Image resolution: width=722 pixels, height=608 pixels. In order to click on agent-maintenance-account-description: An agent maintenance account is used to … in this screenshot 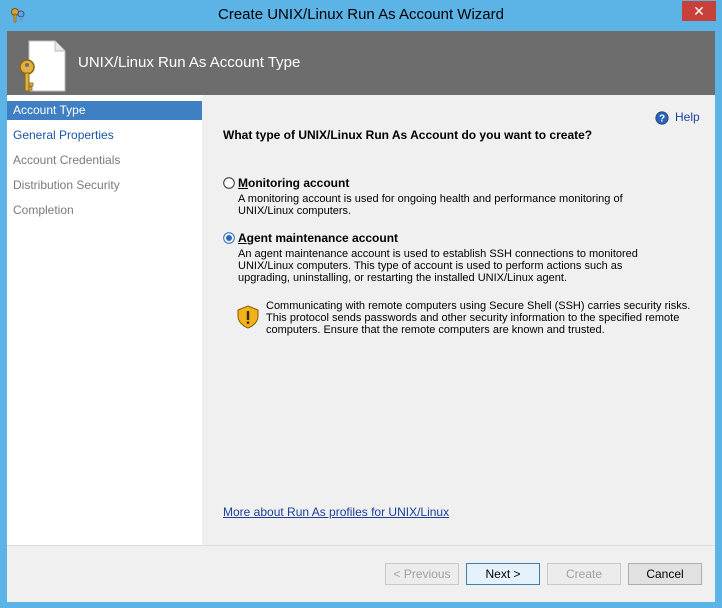, I will do `click(438, 266)`.